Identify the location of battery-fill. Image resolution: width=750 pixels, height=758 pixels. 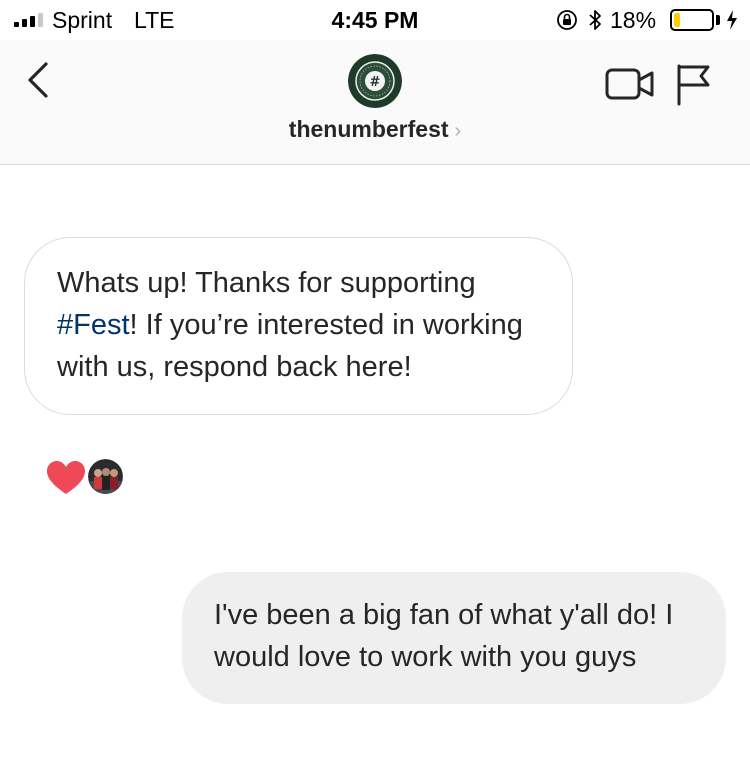
(677, 20).